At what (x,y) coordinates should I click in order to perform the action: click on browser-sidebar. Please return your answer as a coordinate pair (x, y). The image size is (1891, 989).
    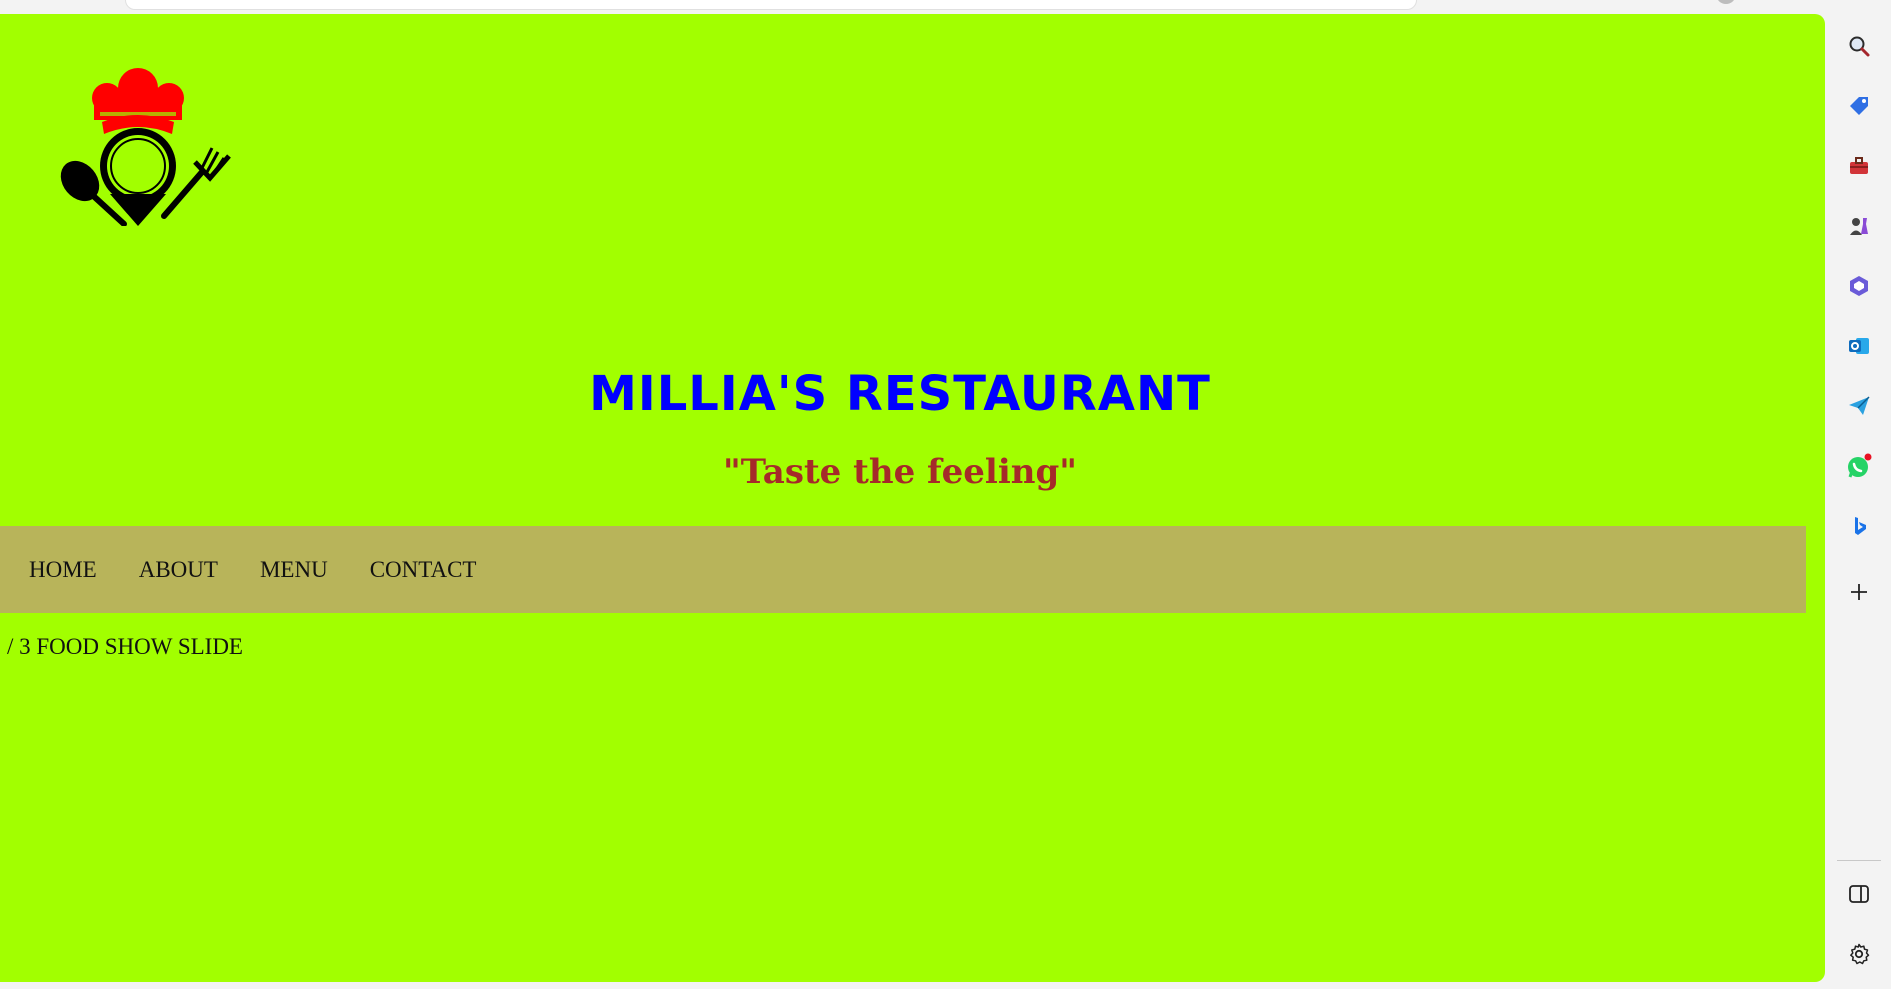
    Looking at the image, I should click on (1859, 494).